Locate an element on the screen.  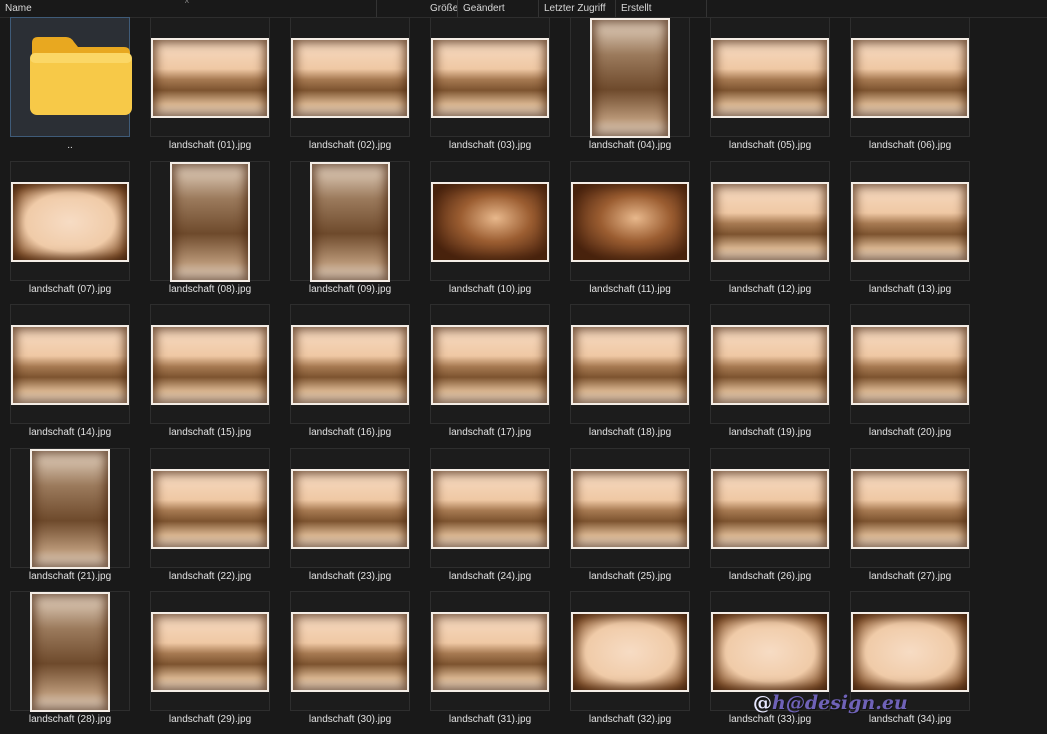
file-item: landschaft (31).jpg is located at coordinates (490, 662).